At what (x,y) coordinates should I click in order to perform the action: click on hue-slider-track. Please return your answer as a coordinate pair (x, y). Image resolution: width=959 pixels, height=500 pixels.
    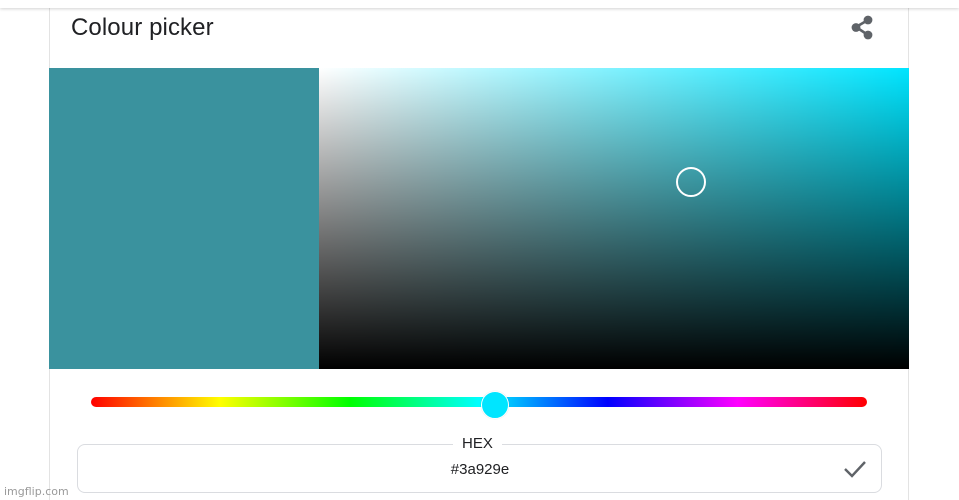
    Looking at the image, I should click on (479, 402).